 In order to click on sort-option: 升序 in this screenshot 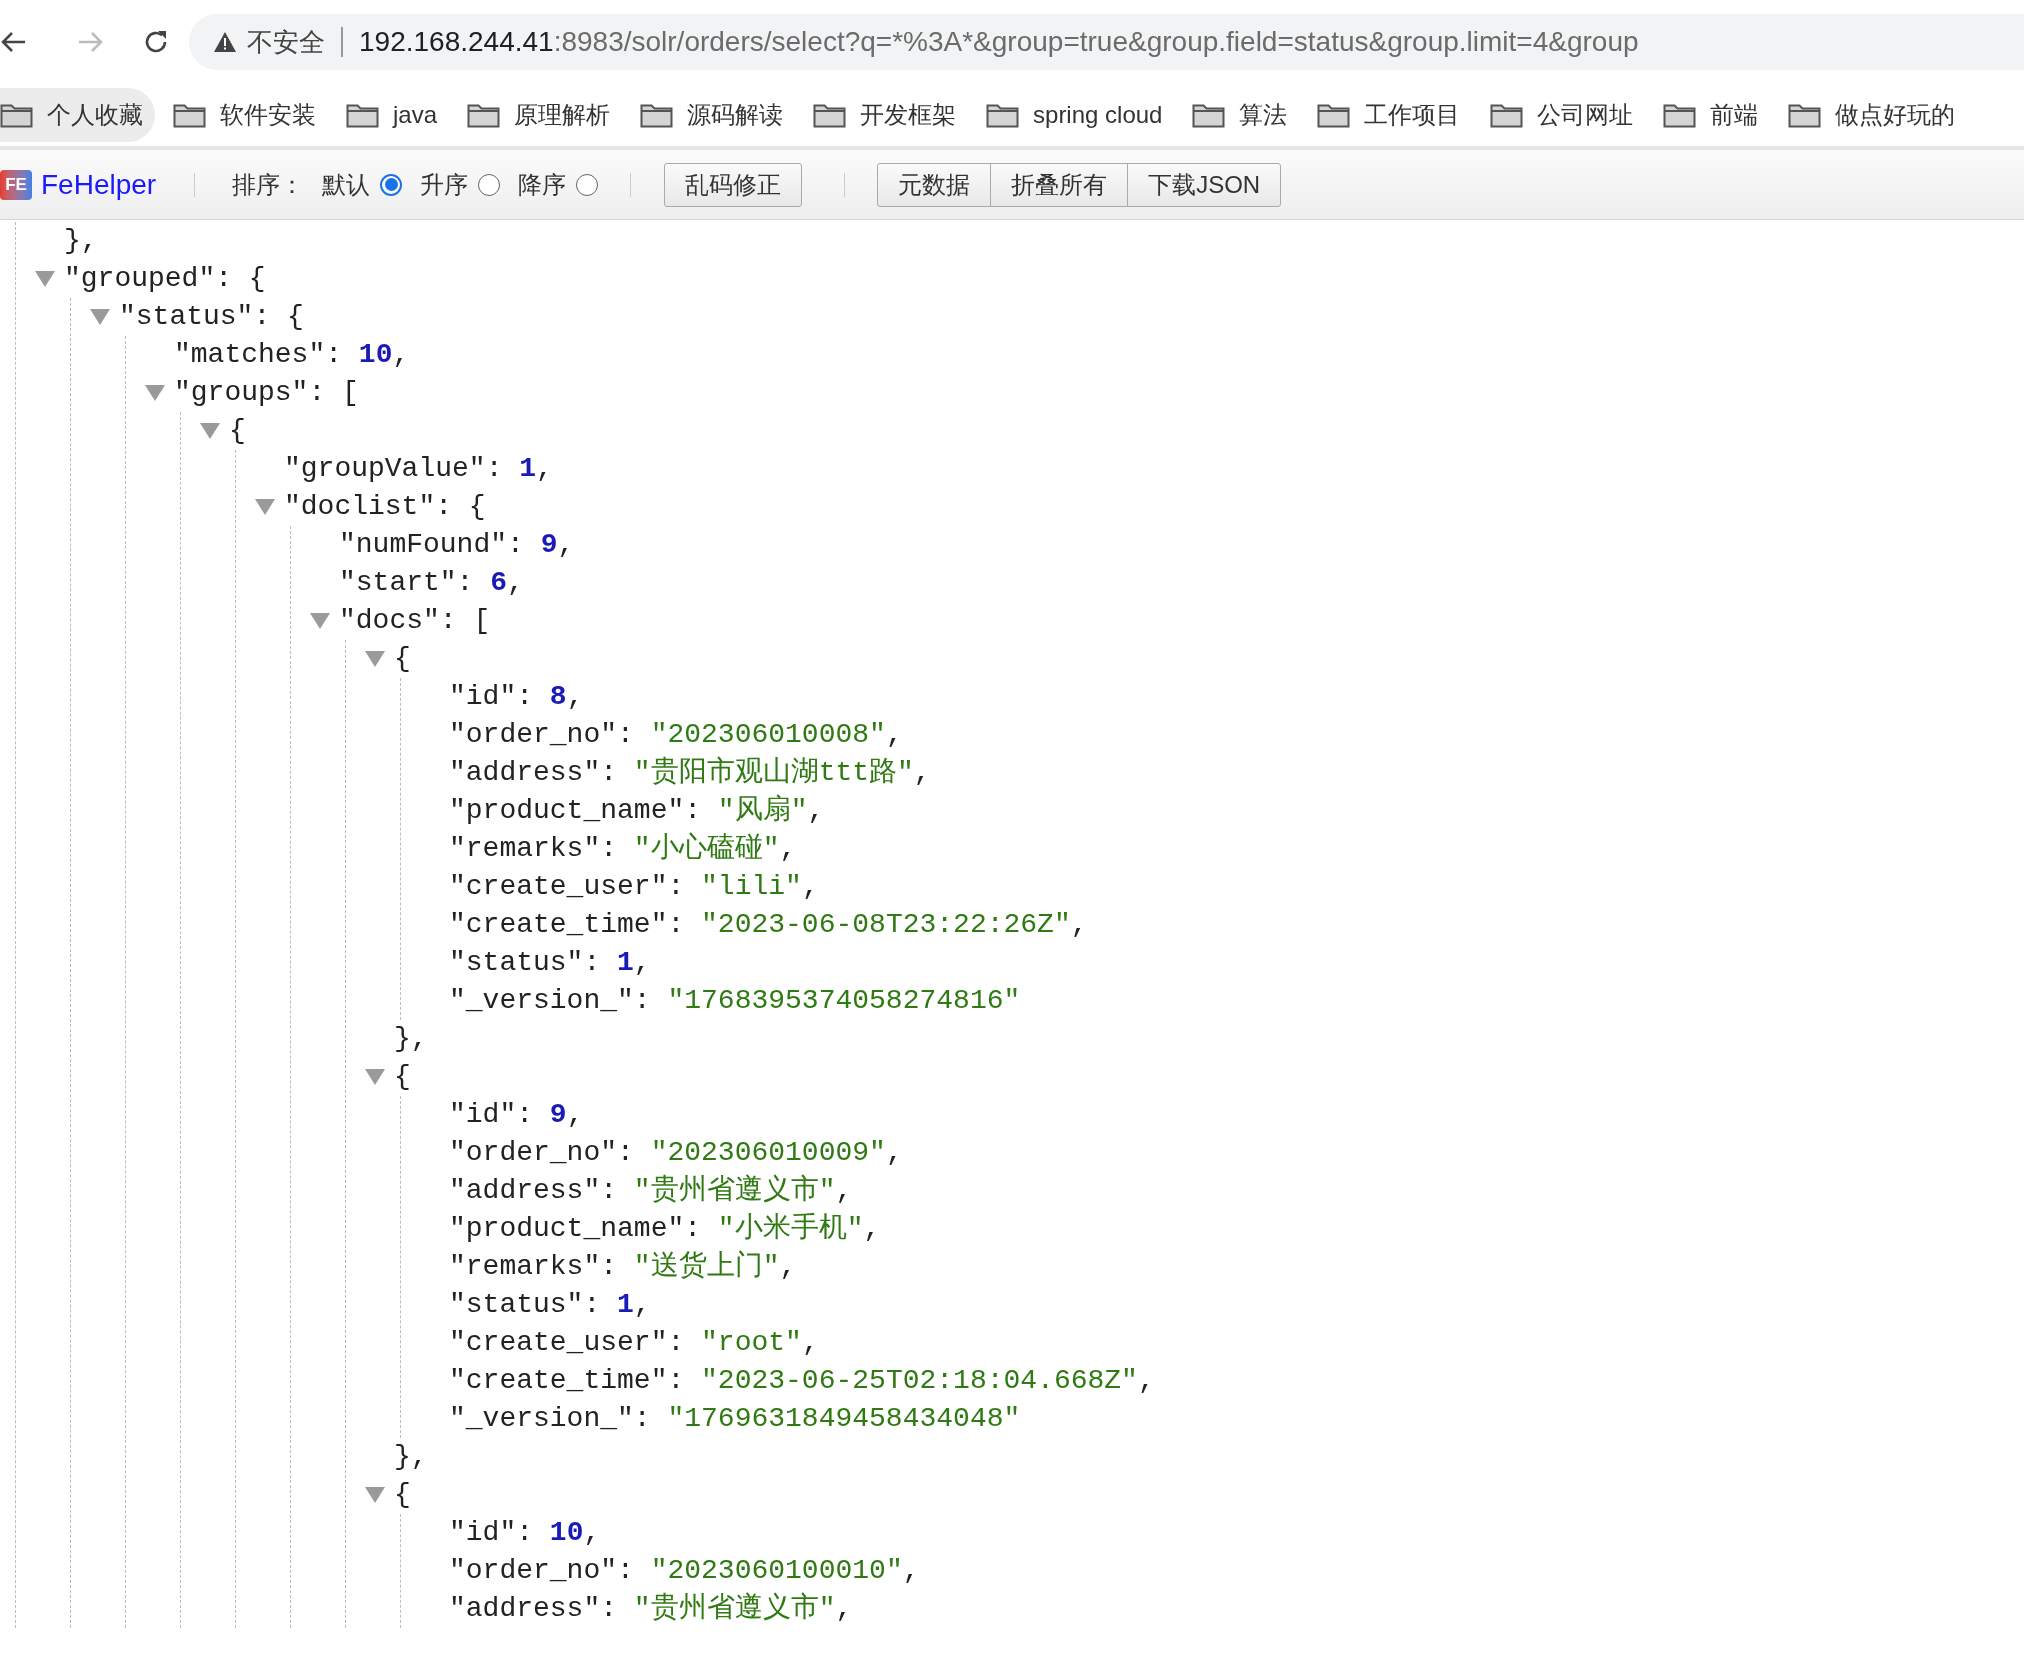, I will do `click(460, 184)`.